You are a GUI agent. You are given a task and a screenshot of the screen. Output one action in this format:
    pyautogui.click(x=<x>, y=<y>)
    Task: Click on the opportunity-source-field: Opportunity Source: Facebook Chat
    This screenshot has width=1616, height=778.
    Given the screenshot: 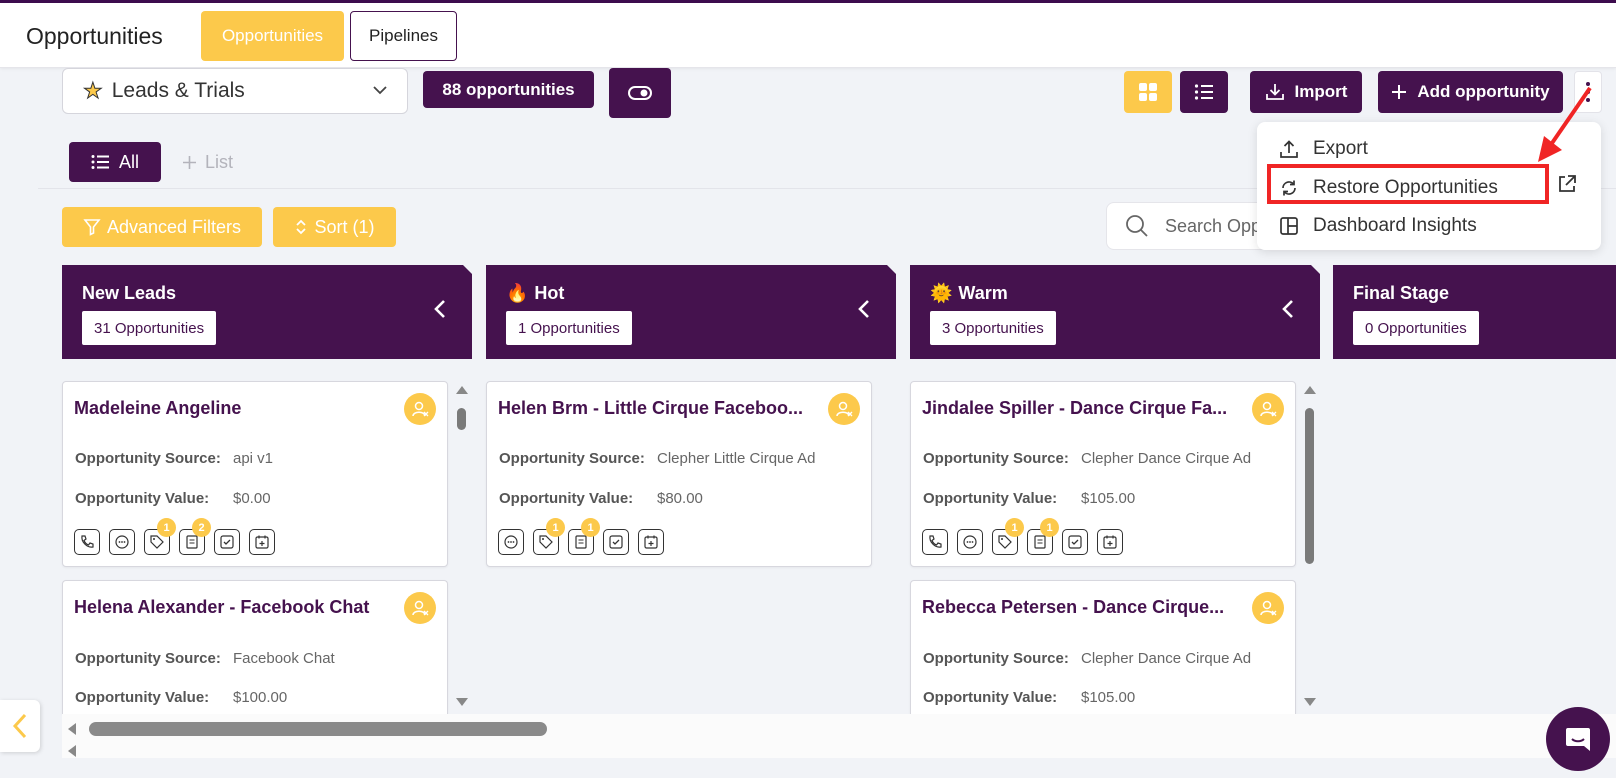 What is the action you would take?
    pyautogui.click(x=205, y=658)
    